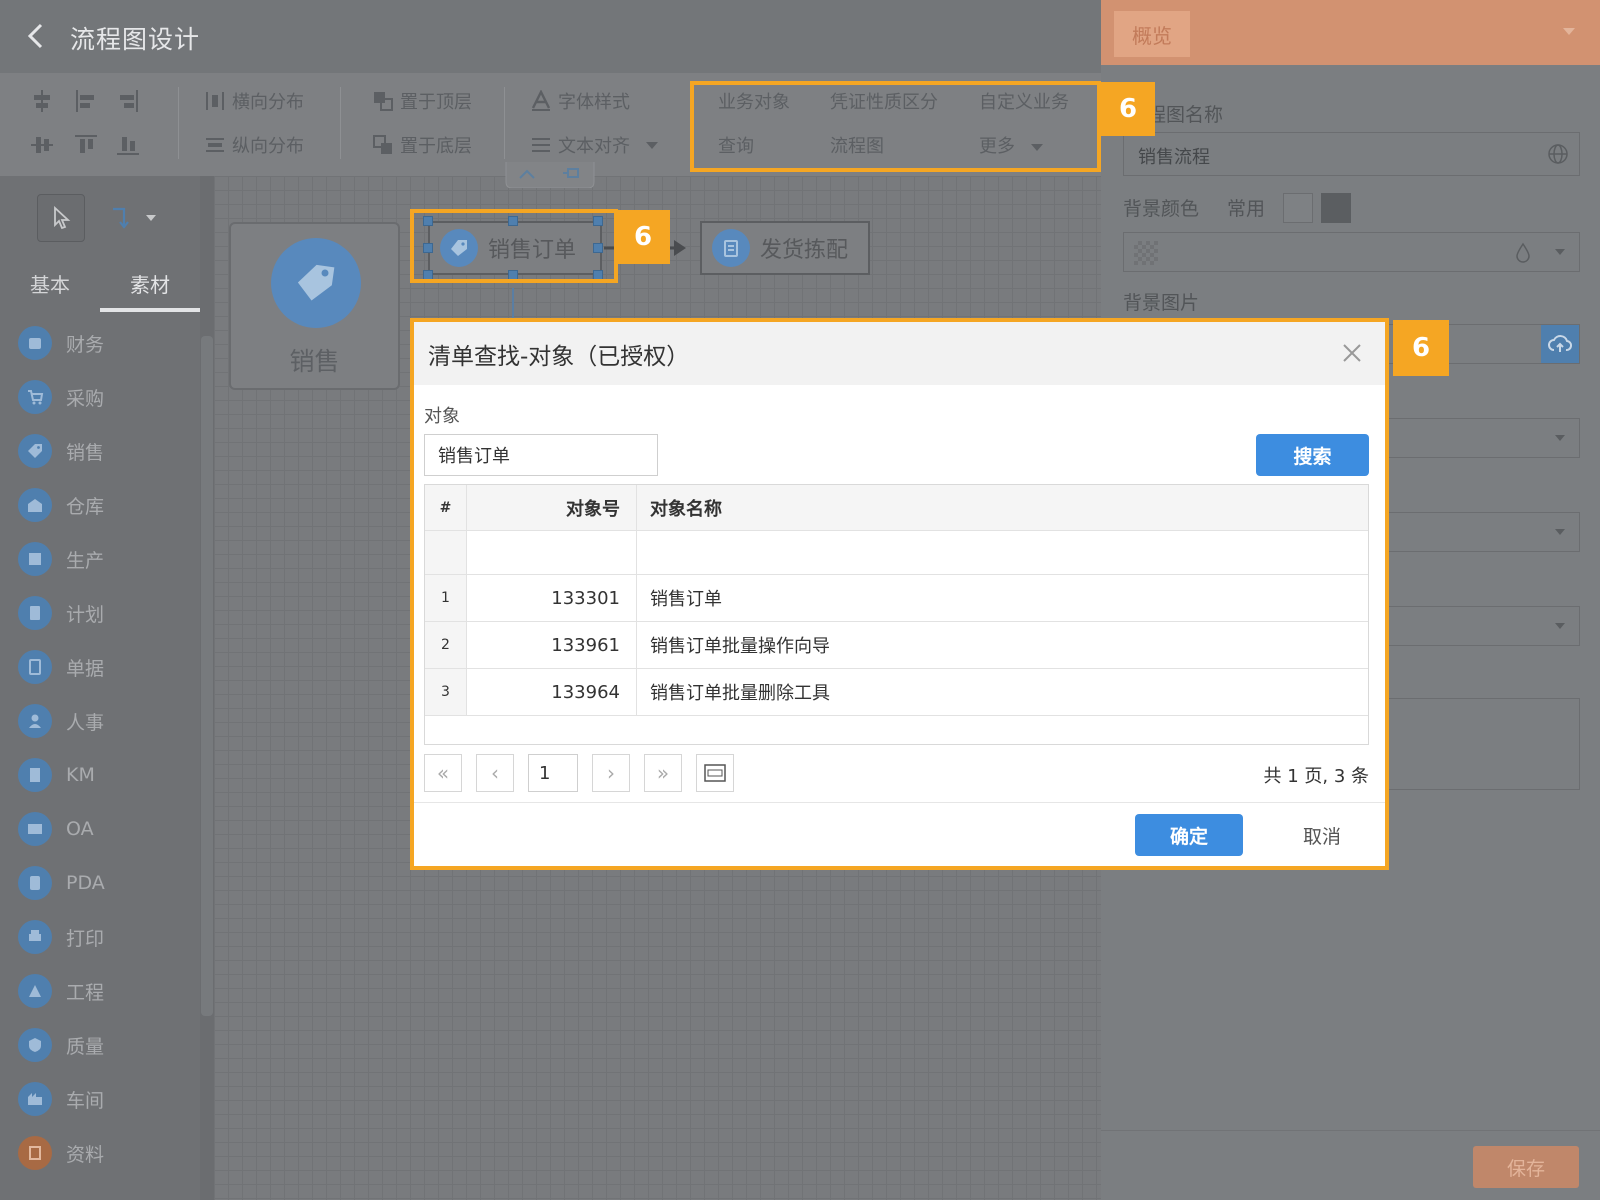  I want to click on category-label: 单据, so click(85, 668).